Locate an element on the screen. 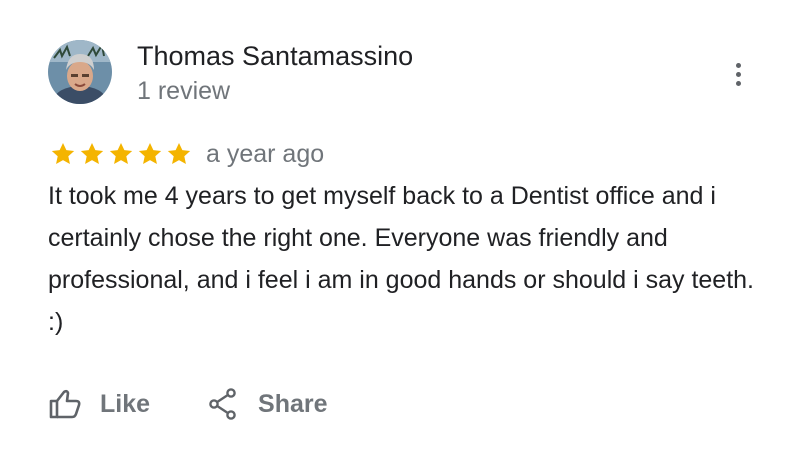  more-options-button is located at coordinates (738, 74).